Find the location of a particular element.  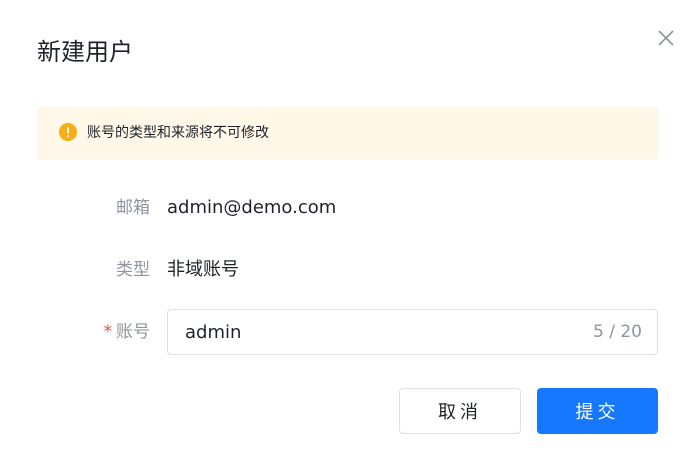

char-count: 5 / 20 is located at coordinates (617, 332).